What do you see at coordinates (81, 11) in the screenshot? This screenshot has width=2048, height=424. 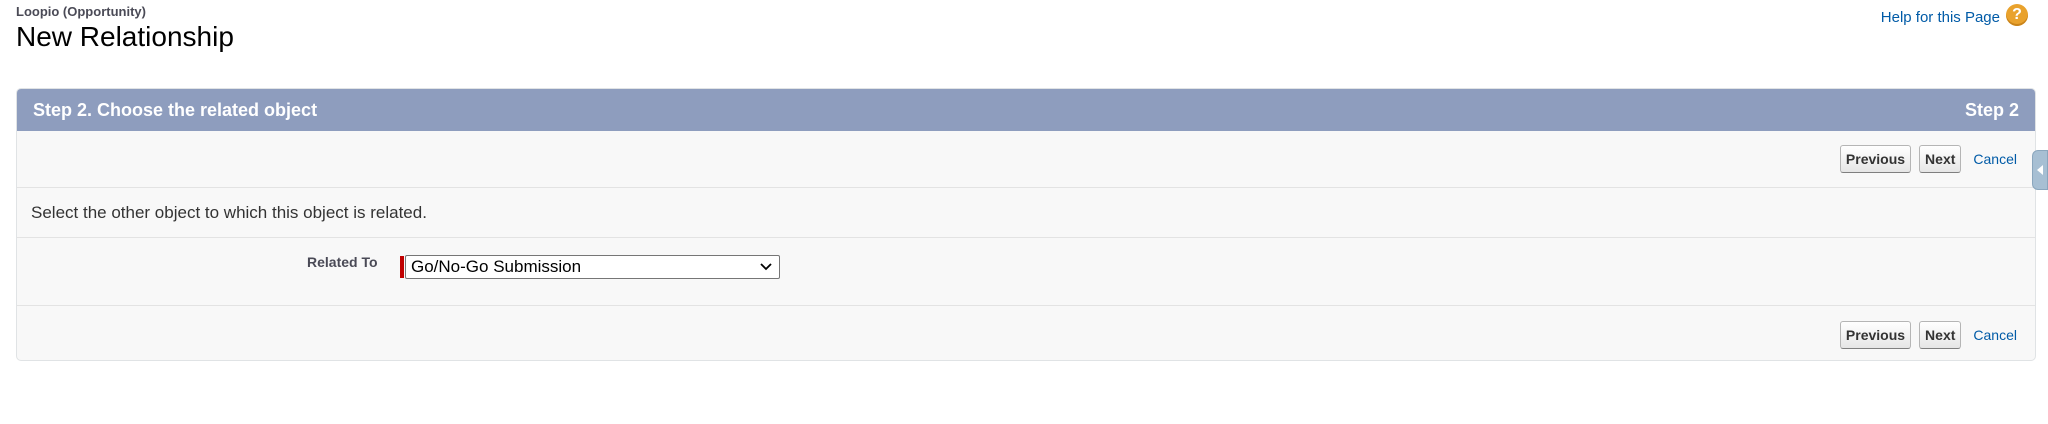 I see `object-name: Loopio (Opportunity)` at bounding box center [81, 11].